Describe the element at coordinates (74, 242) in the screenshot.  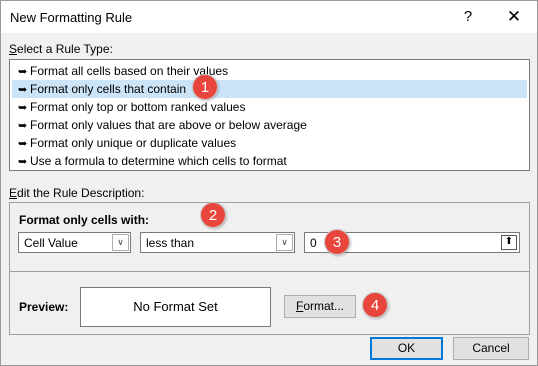
I see `condition-type-select: Cell Value ∨` at that location.